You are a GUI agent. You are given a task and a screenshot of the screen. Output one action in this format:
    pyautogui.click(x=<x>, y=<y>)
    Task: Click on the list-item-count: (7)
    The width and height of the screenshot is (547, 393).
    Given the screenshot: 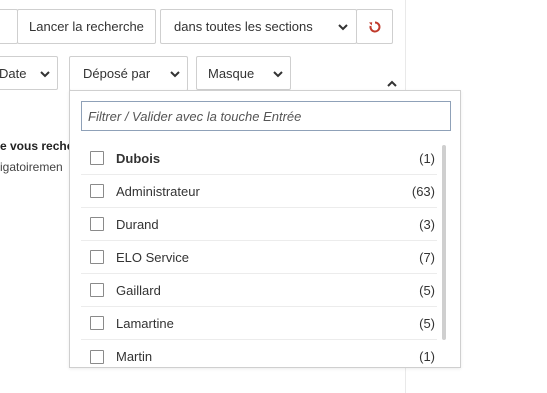 What is the action you would take?
    pyautogui.click(x=427, y=257)
    